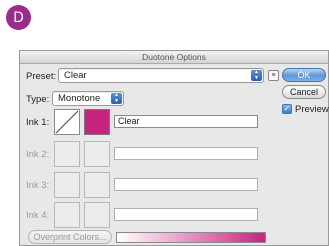 Image resolution: width=329 pixels, height=246 pixels. What do you see at coordinates (304, 92) in the screenshot?
I see `cancel-button: Cancel` at bounding box center [304, 92].